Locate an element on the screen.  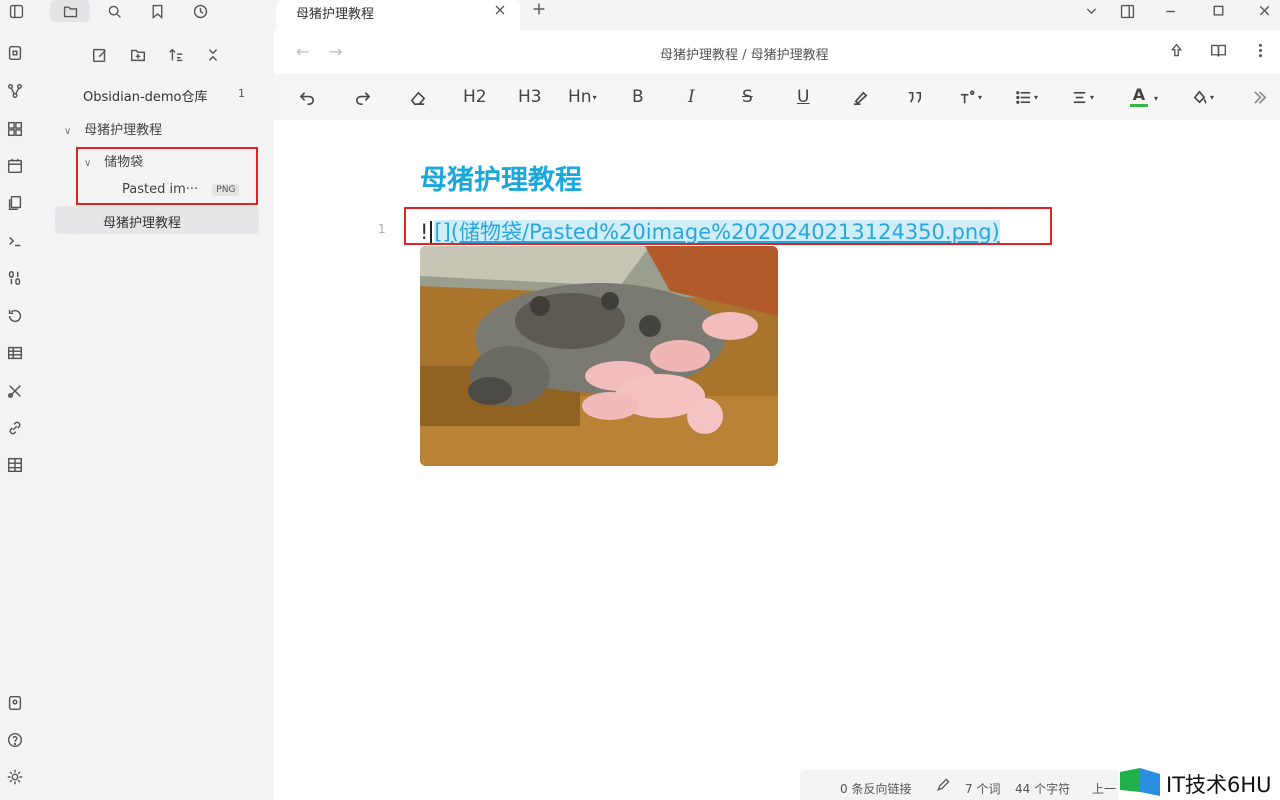
graph-icon is located at coordinates (15, 91).